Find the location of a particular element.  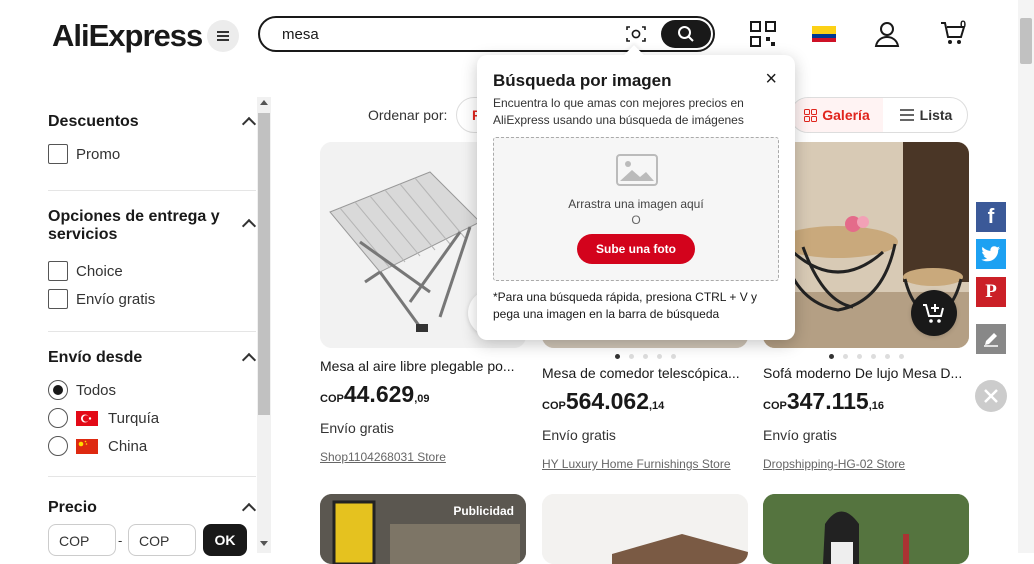

search-icon is located at coordinates (686, 34).